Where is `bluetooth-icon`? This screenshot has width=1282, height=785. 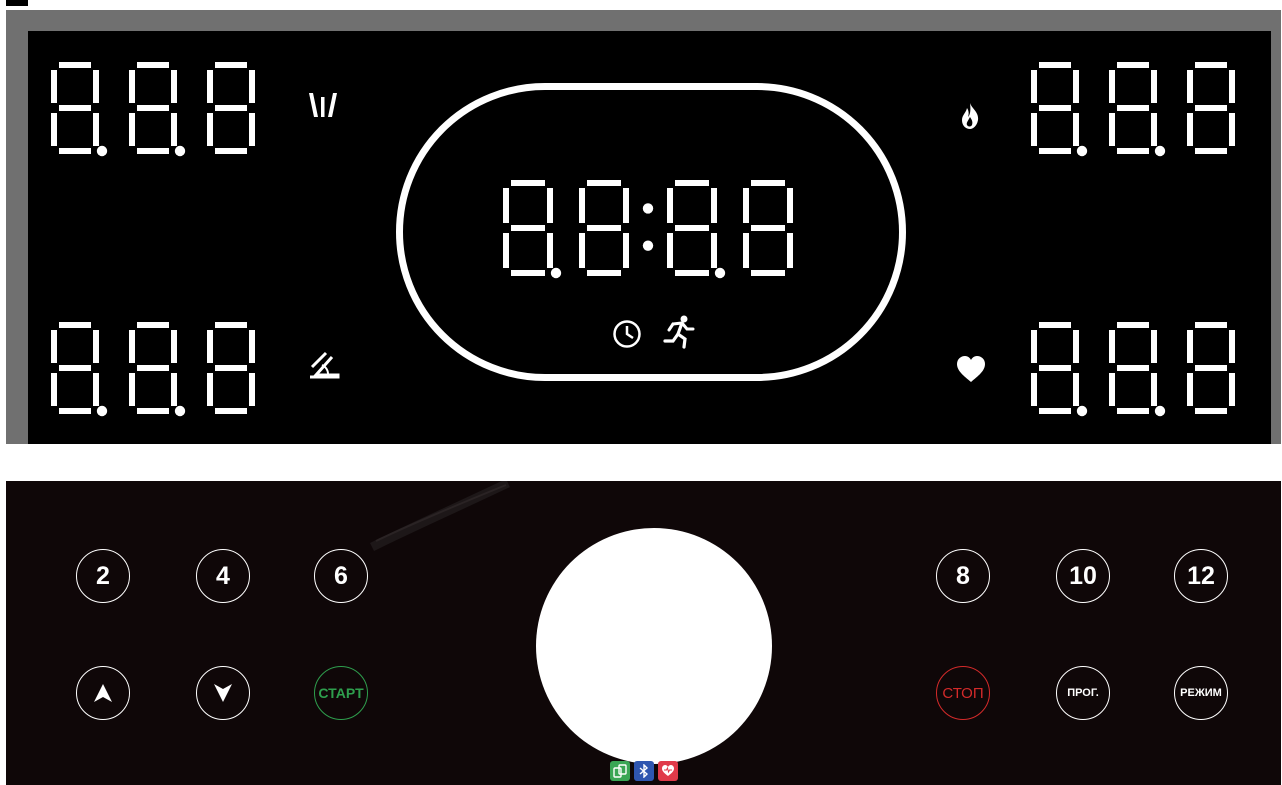 bluetooth-icon is located at coordinates (644, 771).